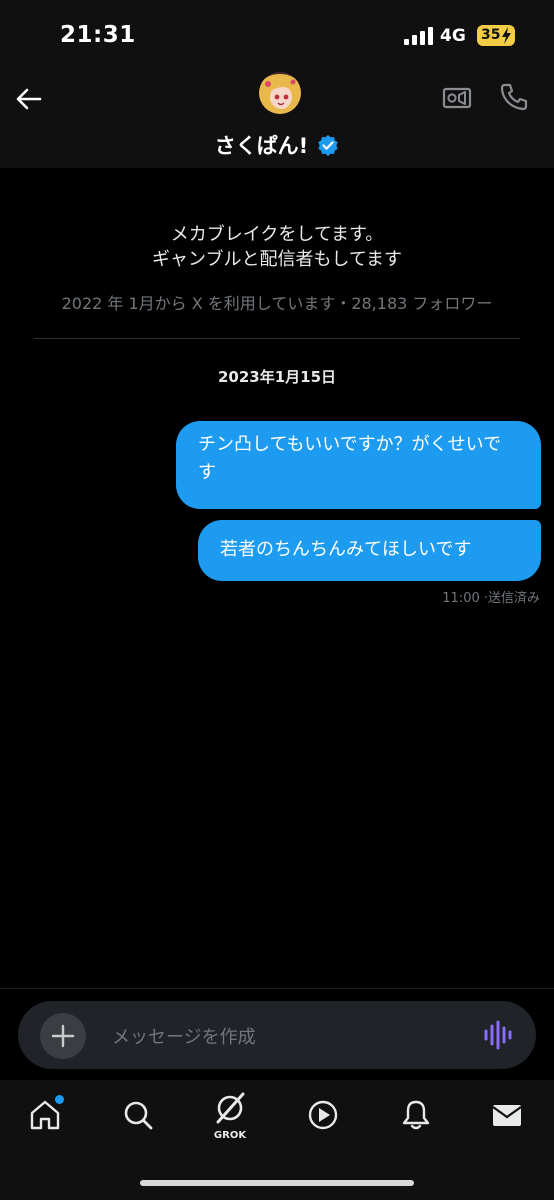 Image resolution: width=554 pixels, height=1200 pixels. I want to click on date-separator: 2023年1月15日, so click(277, 377).